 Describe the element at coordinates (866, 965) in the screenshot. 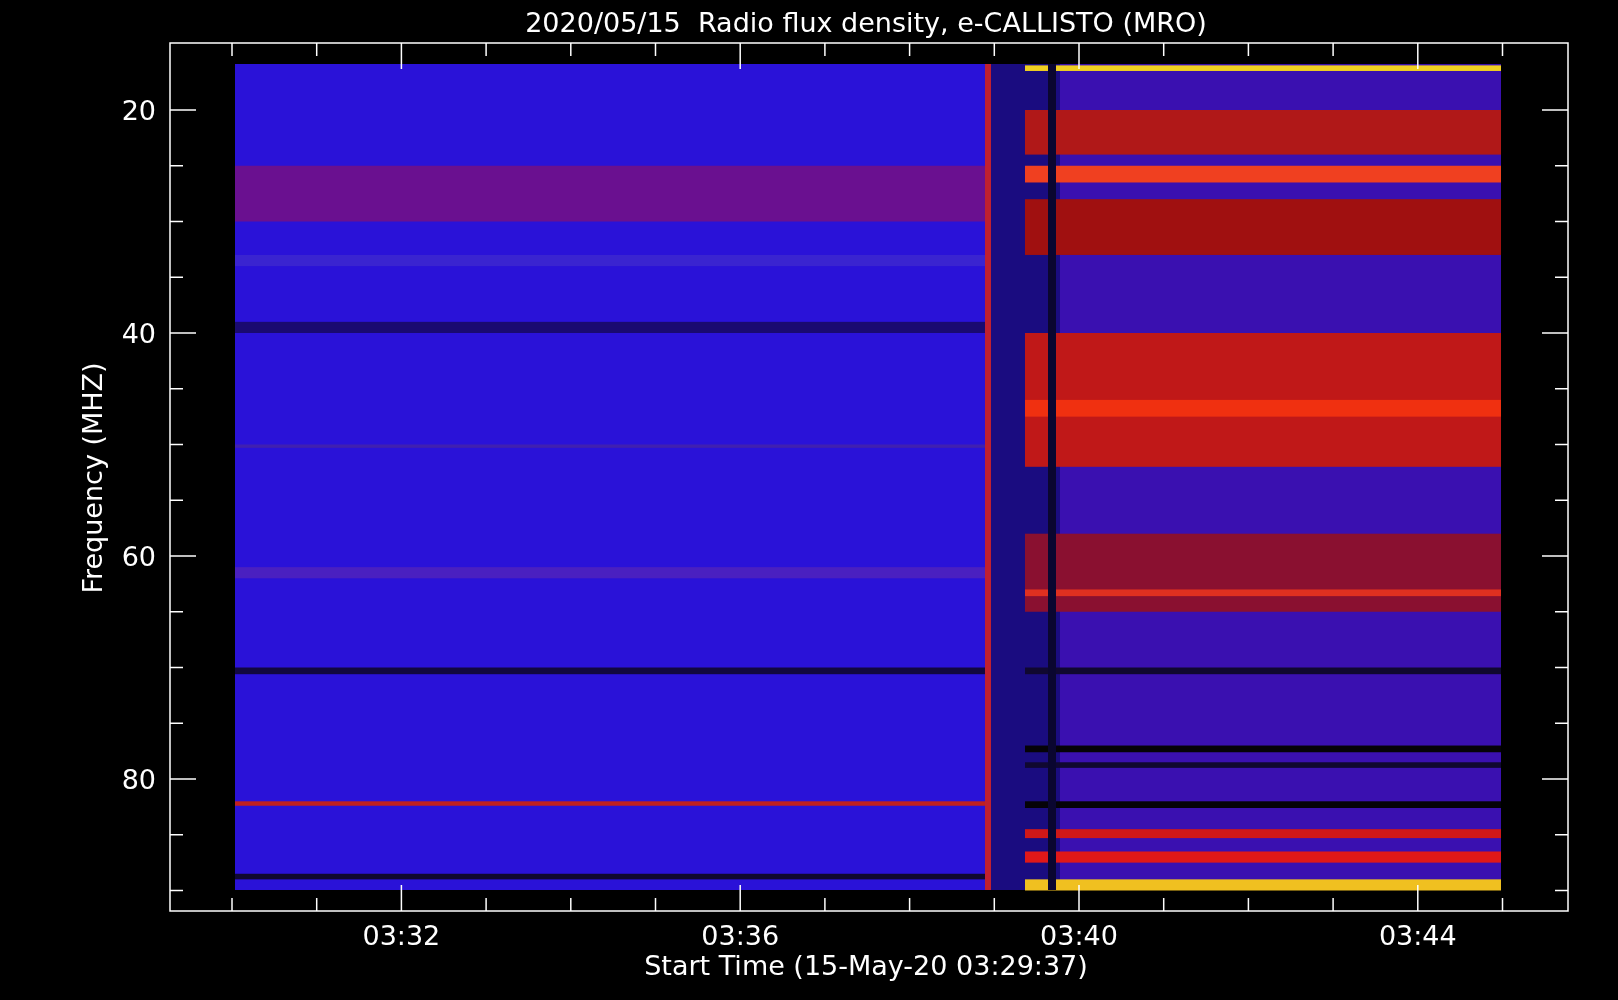

I see `axis-title: Start Time (15-May-20 03:29:37)` at that location.